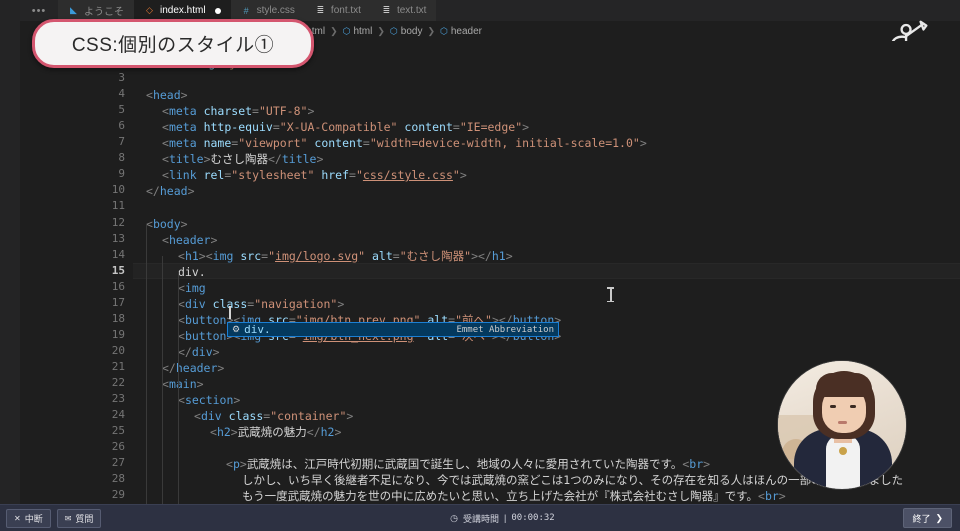  Describe the element at coordinates (502, 518) in the screenshot. I see `session-timer: ◷ 受講時間 | 00:00:32` at that location.